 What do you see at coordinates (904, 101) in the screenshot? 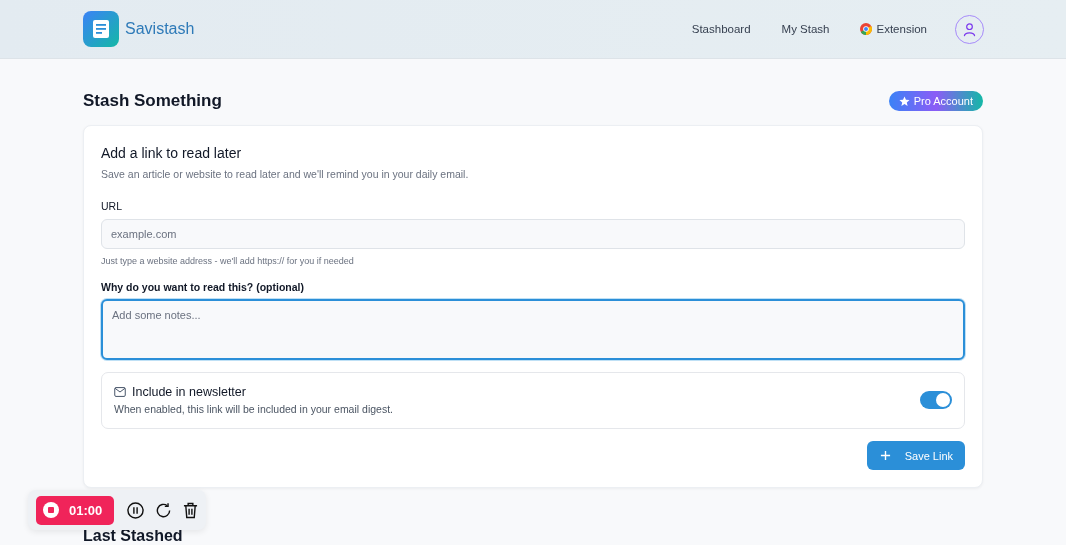
I see `star-icon` at bounding box center [904, 101].